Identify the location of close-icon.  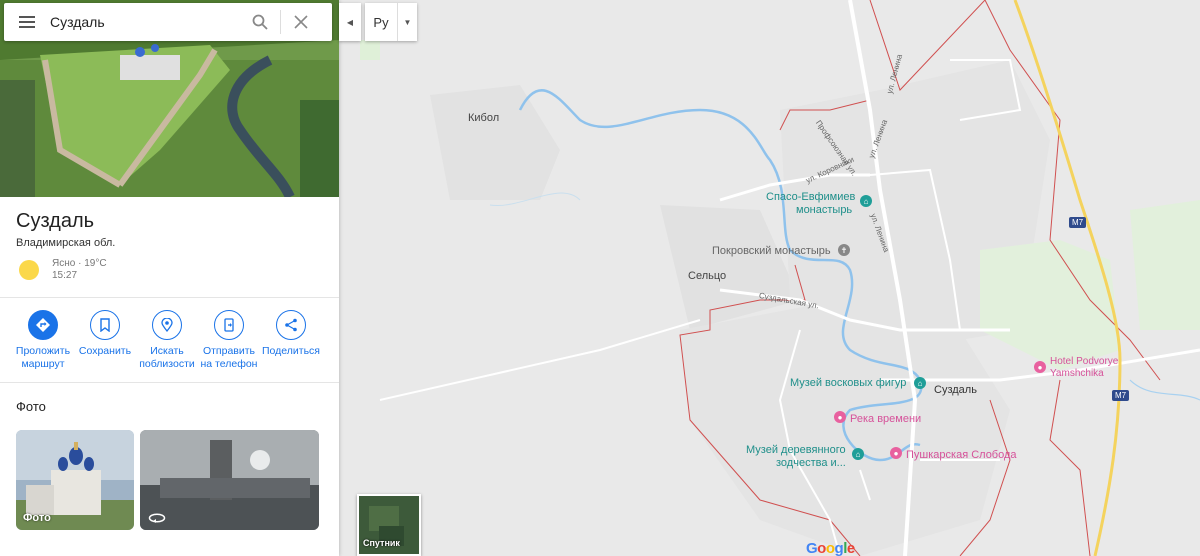
(301, 22).